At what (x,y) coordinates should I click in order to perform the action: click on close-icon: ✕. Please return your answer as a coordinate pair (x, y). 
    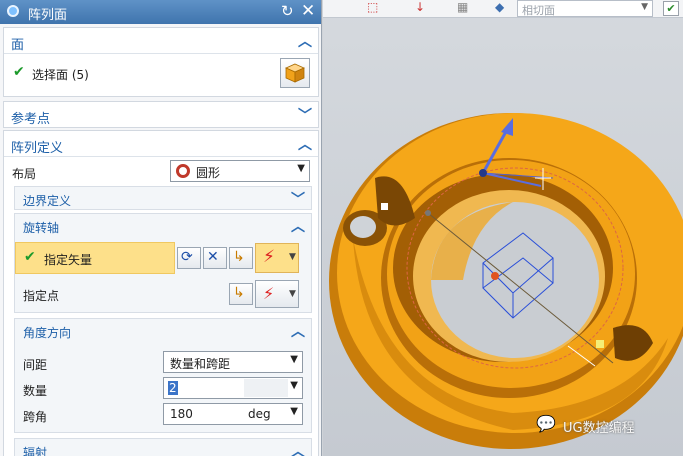
    Looking at the image, I should click on (308, 11).